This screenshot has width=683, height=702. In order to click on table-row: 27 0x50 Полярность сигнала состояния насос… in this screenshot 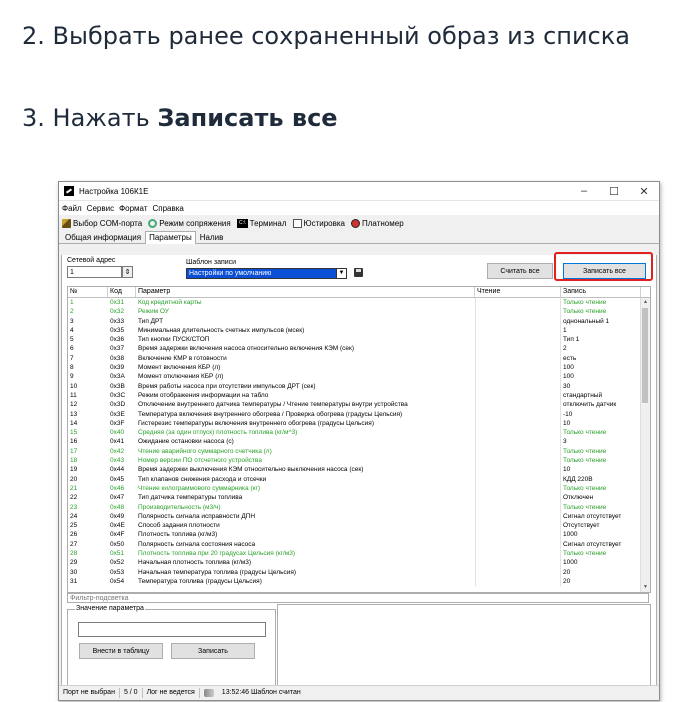, I will do `click(354, 544)`.